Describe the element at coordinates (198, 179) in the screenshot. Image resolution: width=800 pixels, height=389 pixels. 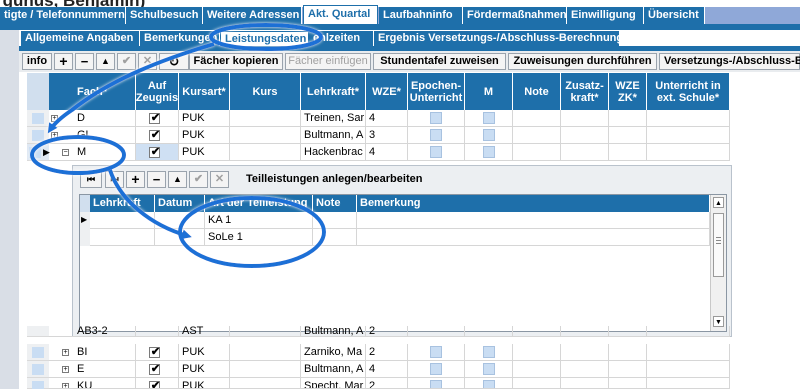
I see `sub-confirm-button: ✔` at that location.